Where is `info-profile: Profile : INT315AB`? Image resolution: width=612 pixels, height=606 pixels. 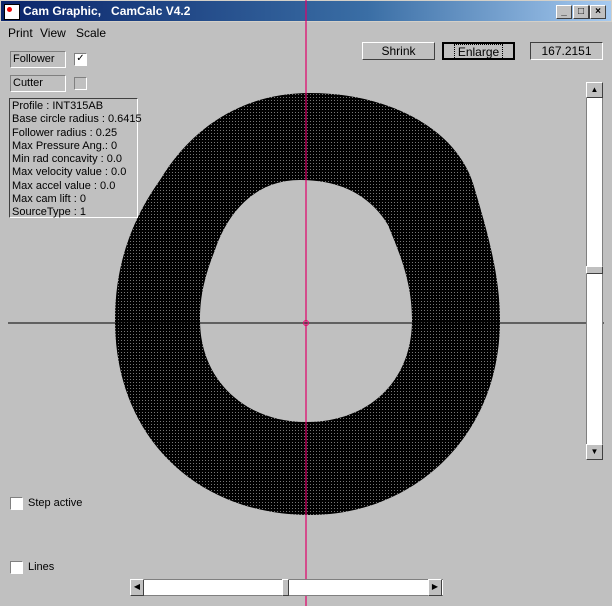
info-profile: Profile : INT315AB is located at coordinates (58, 106).